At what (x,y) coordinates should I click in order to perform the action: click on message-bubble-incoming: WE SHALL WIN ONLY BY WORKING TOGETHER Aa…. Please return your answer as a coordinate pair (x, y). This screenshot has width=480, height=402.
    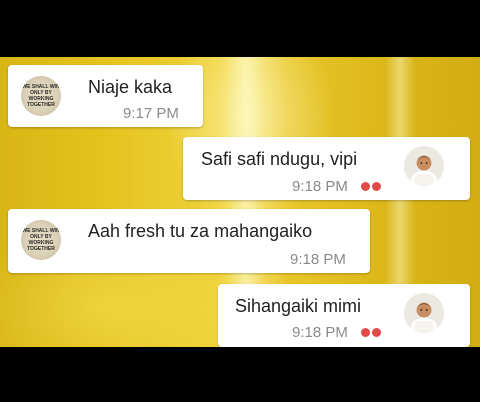
    Looking at the image, I should click on (189, 241).